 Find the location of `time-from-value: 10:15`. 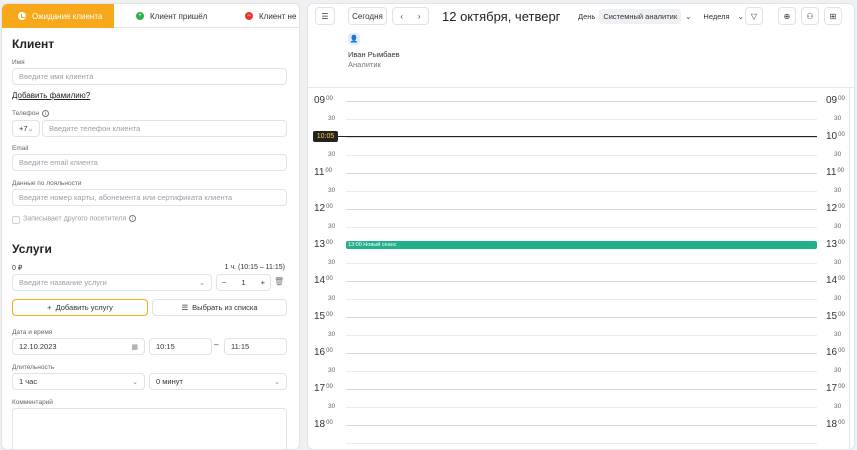

time-from-value: 10:15 is located at coordinates (165, 346).